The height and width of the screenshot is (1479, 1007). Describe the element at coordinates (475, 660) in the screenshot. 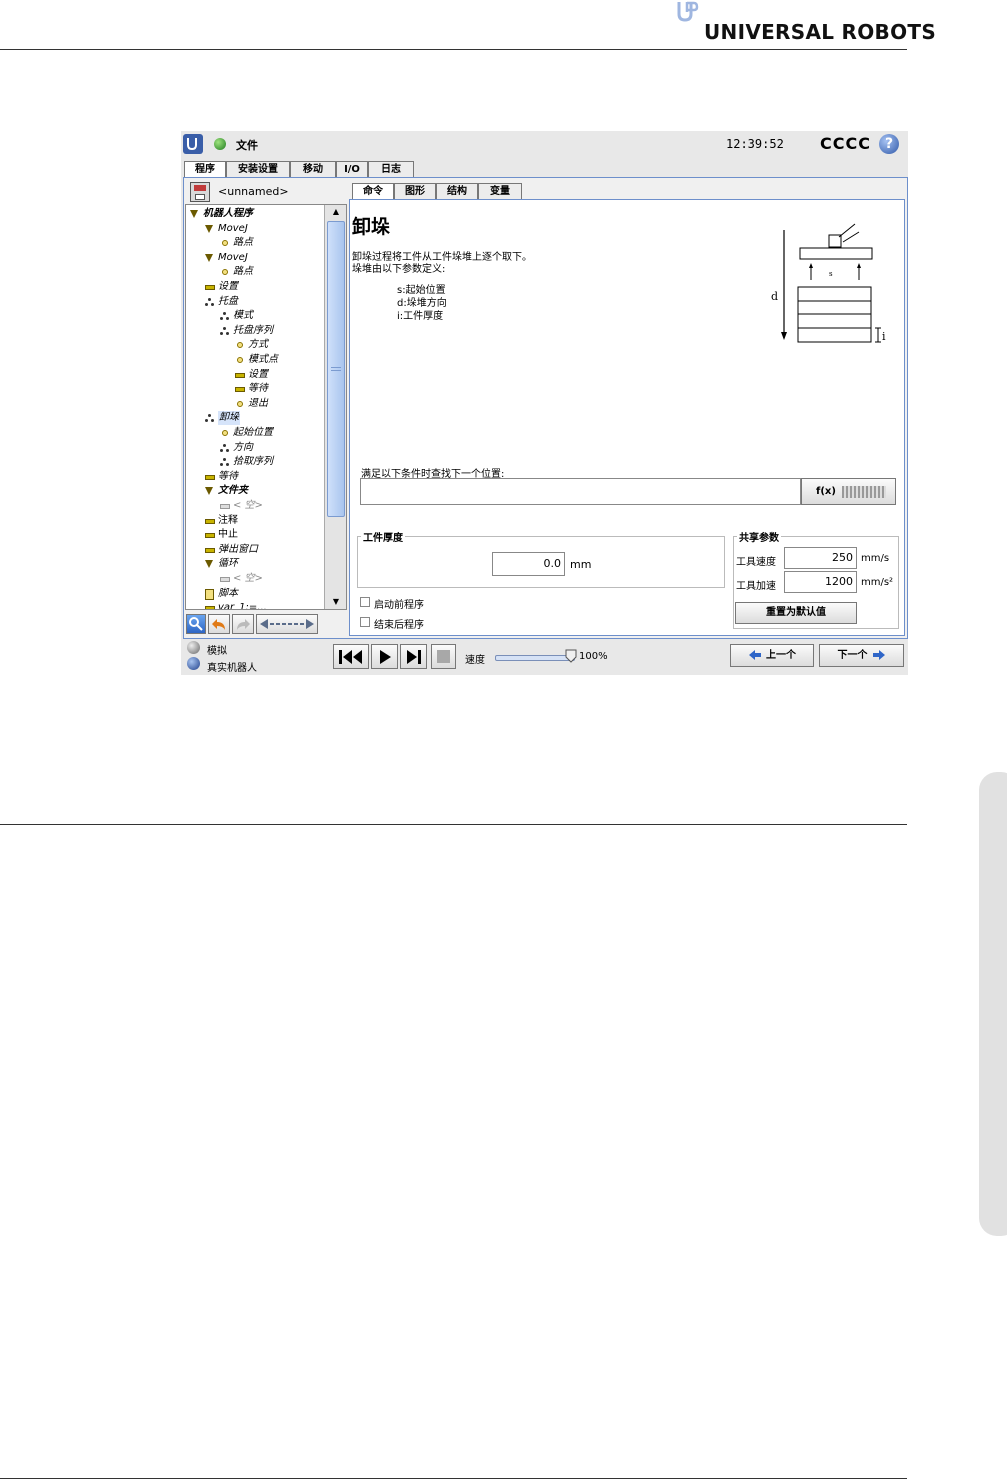

I see `speed-label: 速度` at that location.